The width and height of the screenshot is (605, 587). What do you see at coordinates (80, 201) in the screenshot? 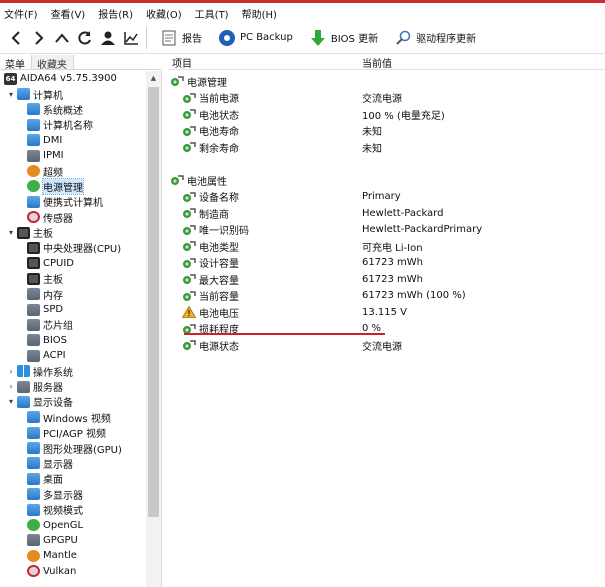
I see `tree-item: 便携式计算机` at bounding box center [80, 201].